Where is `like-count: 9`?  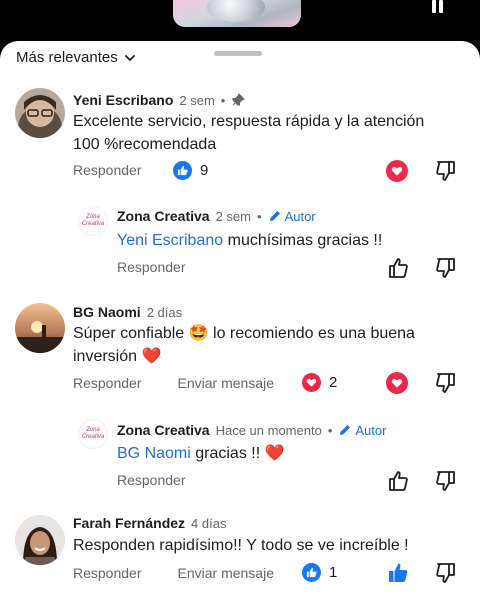 like-count: 9 is located at coordinates (204, 170).